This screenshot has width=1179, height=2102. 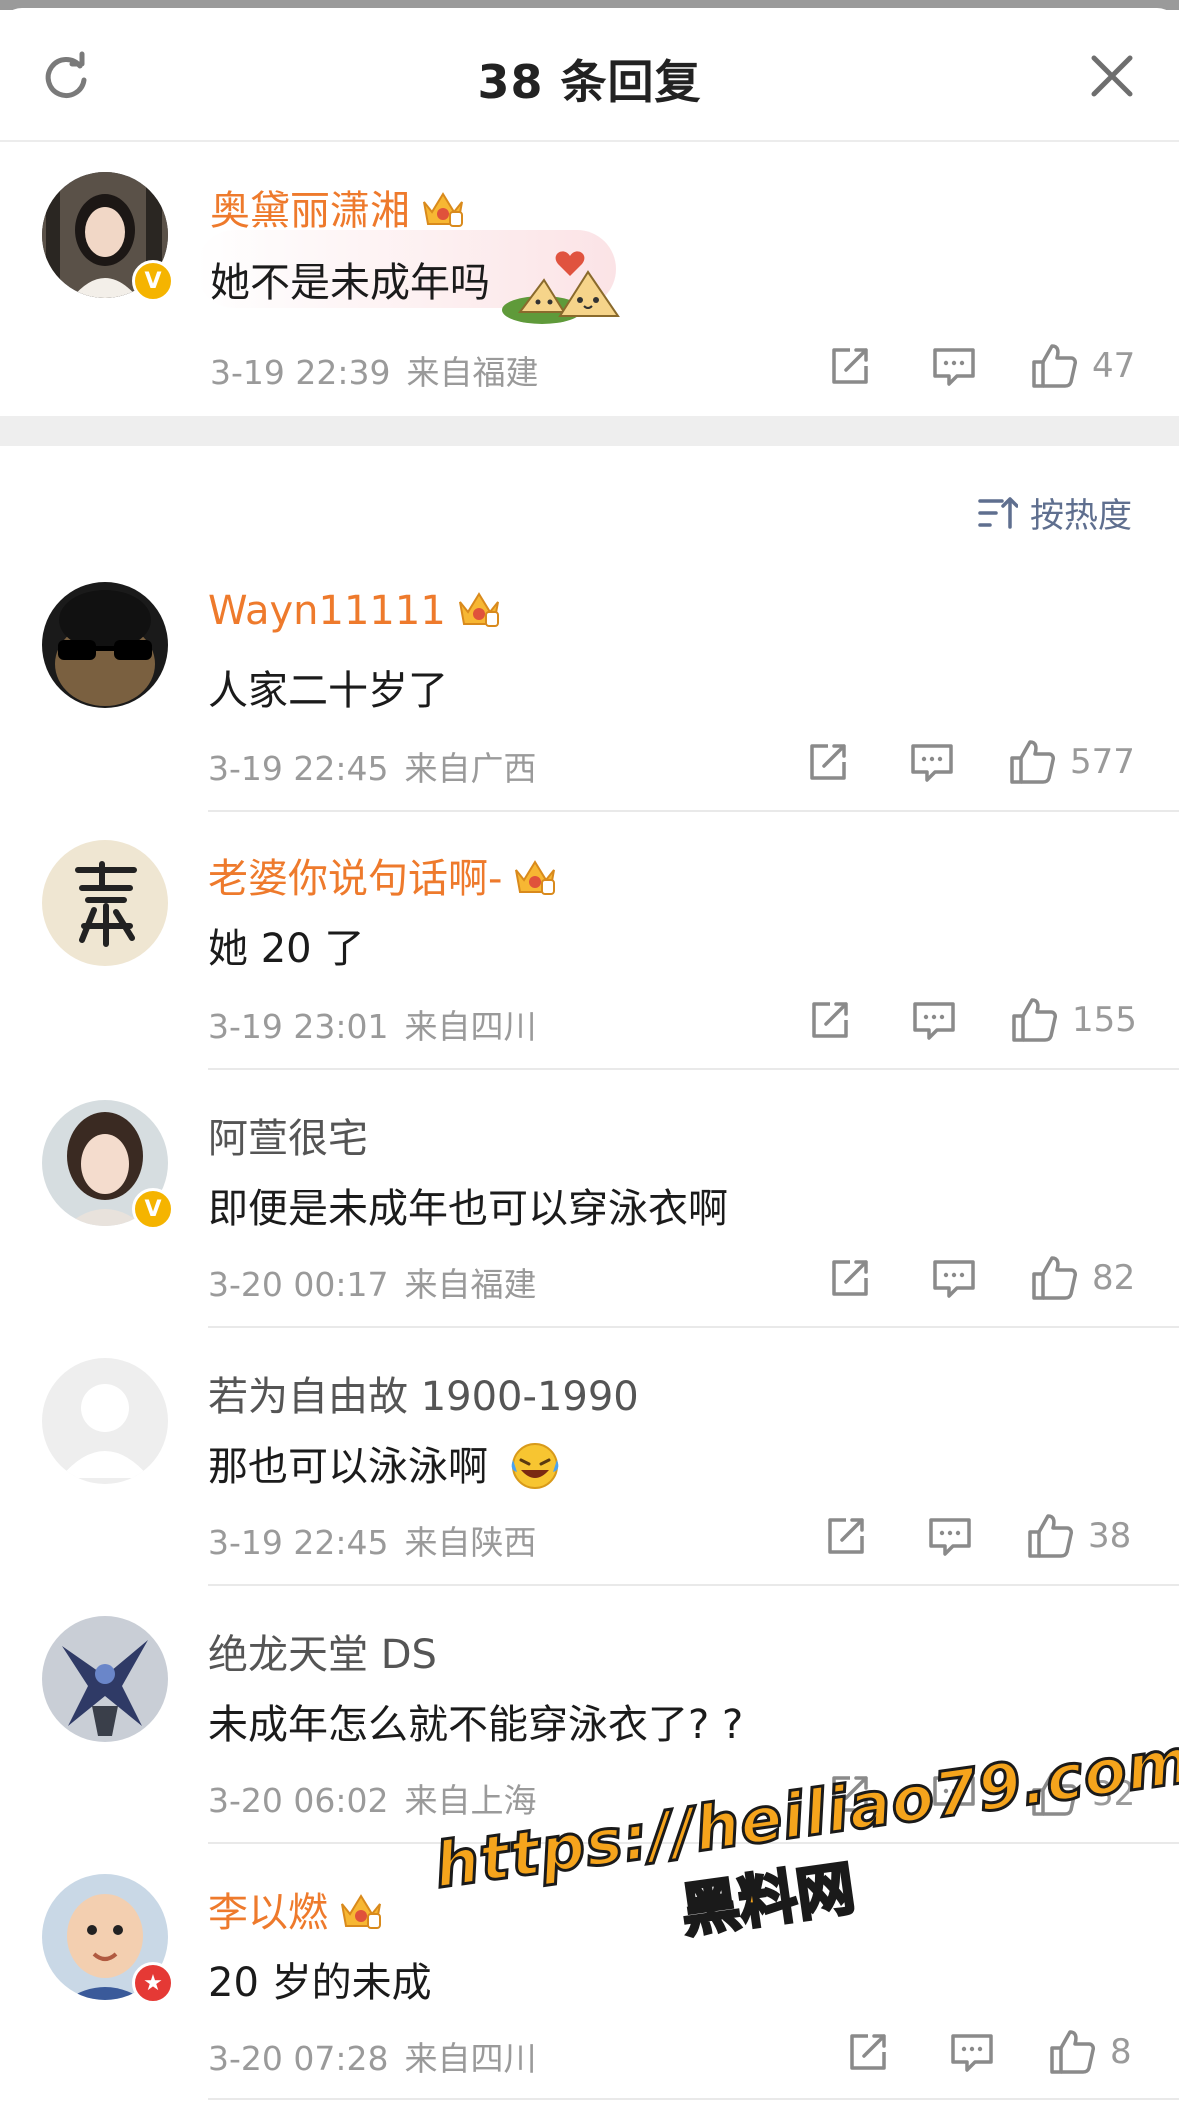 I want to click on comment-actions: 8, so click(x=986, y=2052).